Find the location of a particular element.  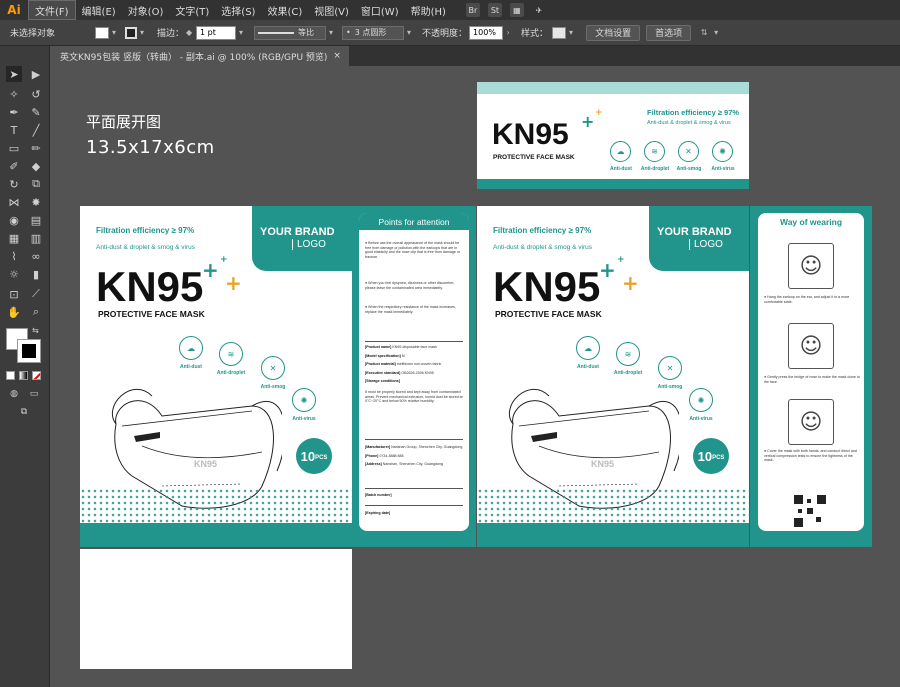

type-tool-icon: T is located at coordinates (14, 130).